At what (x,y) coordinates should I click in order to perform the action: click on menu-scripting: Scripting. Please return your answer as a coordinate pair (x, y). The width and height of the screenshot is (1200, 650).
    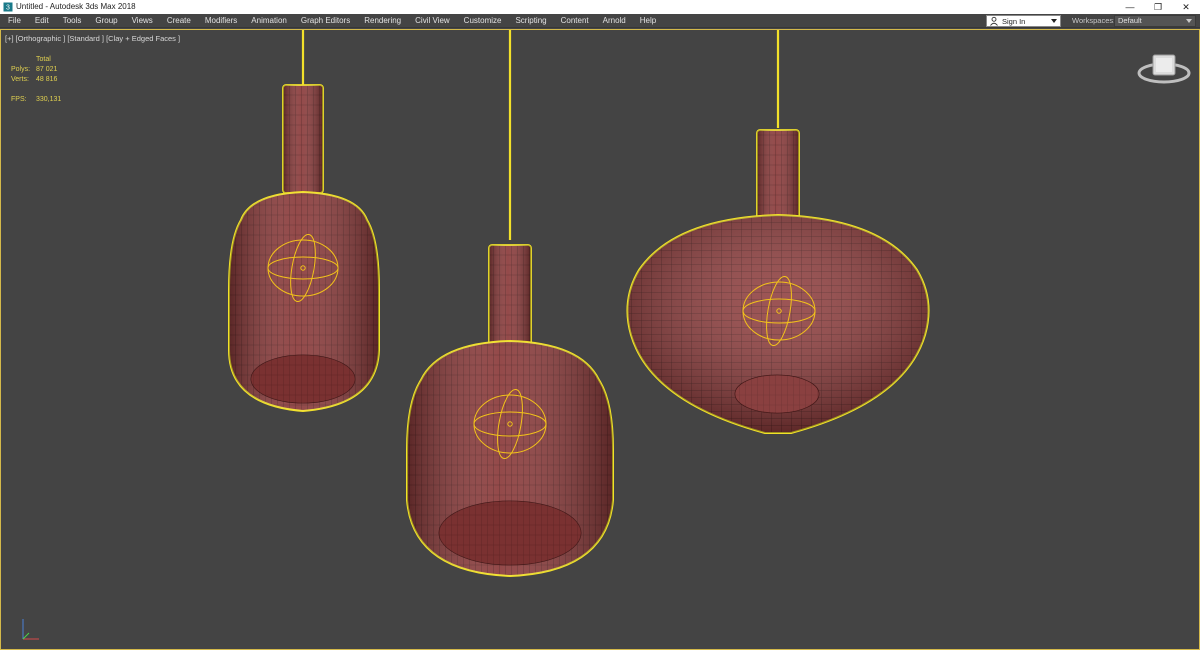
    Looking at the image, I should click on (530, 21).